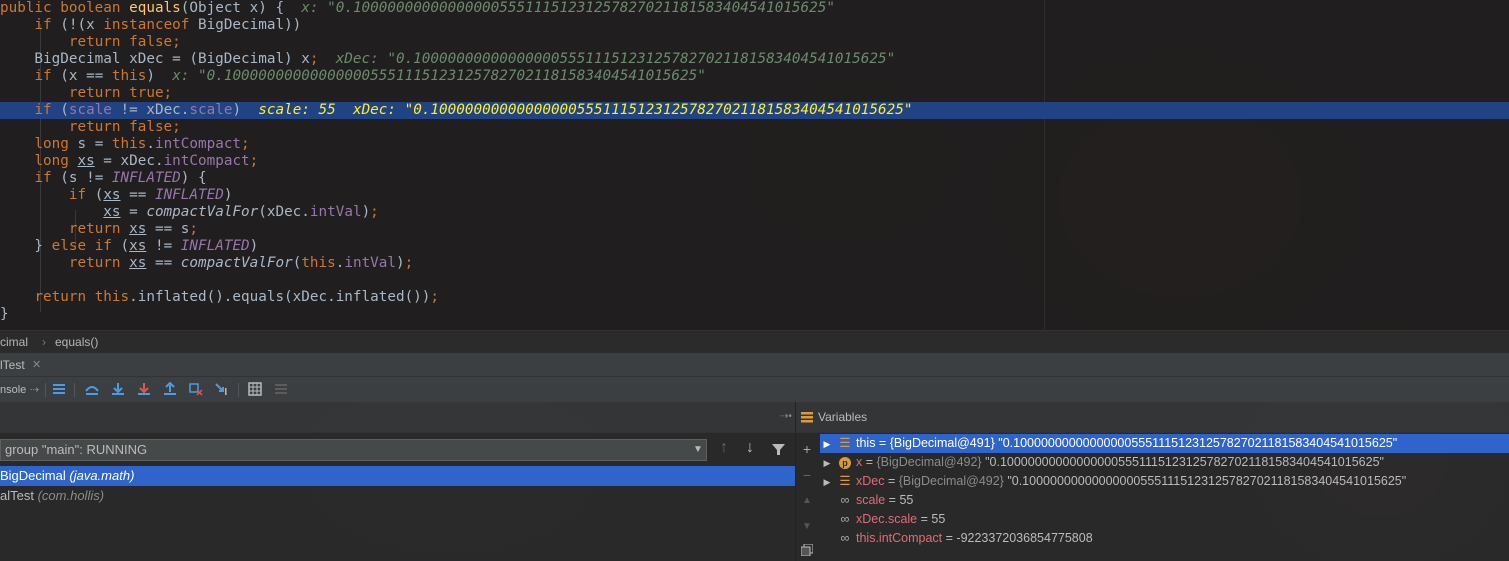 Image resolution: width=1509 pixels, height=561 pixels. What do you see at coordinates (778, 449) in the screenshot?
I see `filter-icon` at bounding box center [778, 449].